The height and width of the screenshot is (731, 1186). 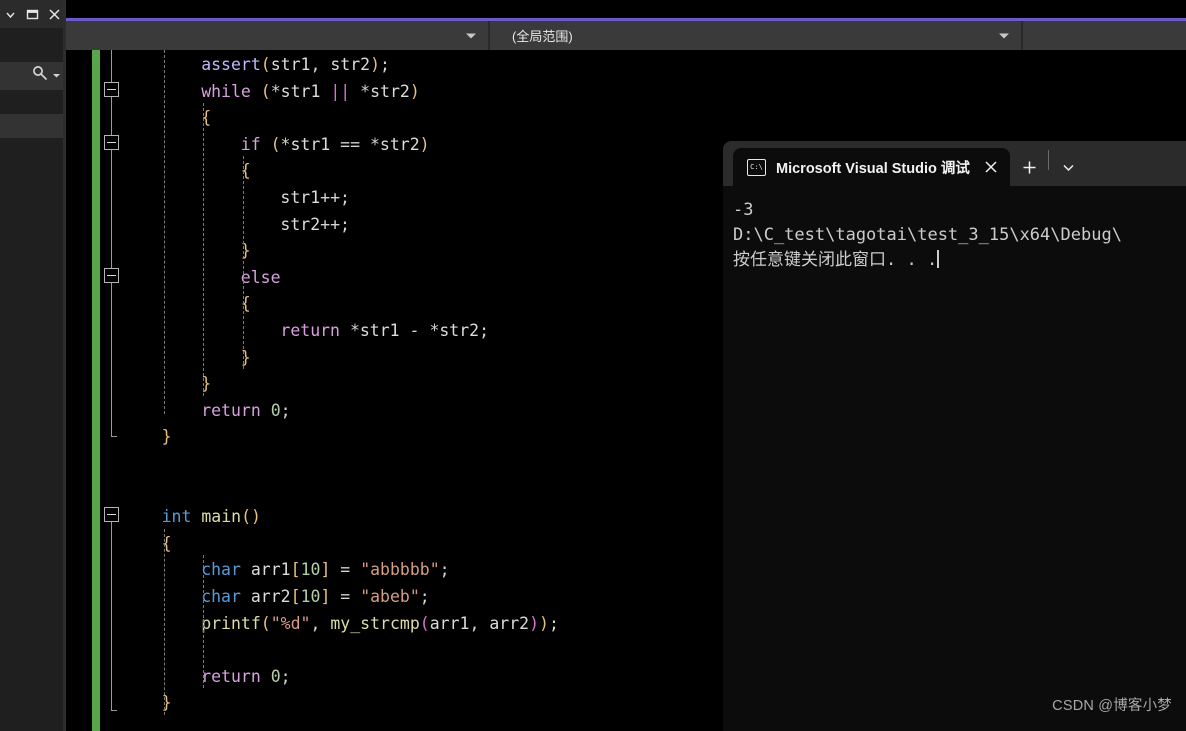 I want to click on collapse-box-main, so click(x=111, y=515).